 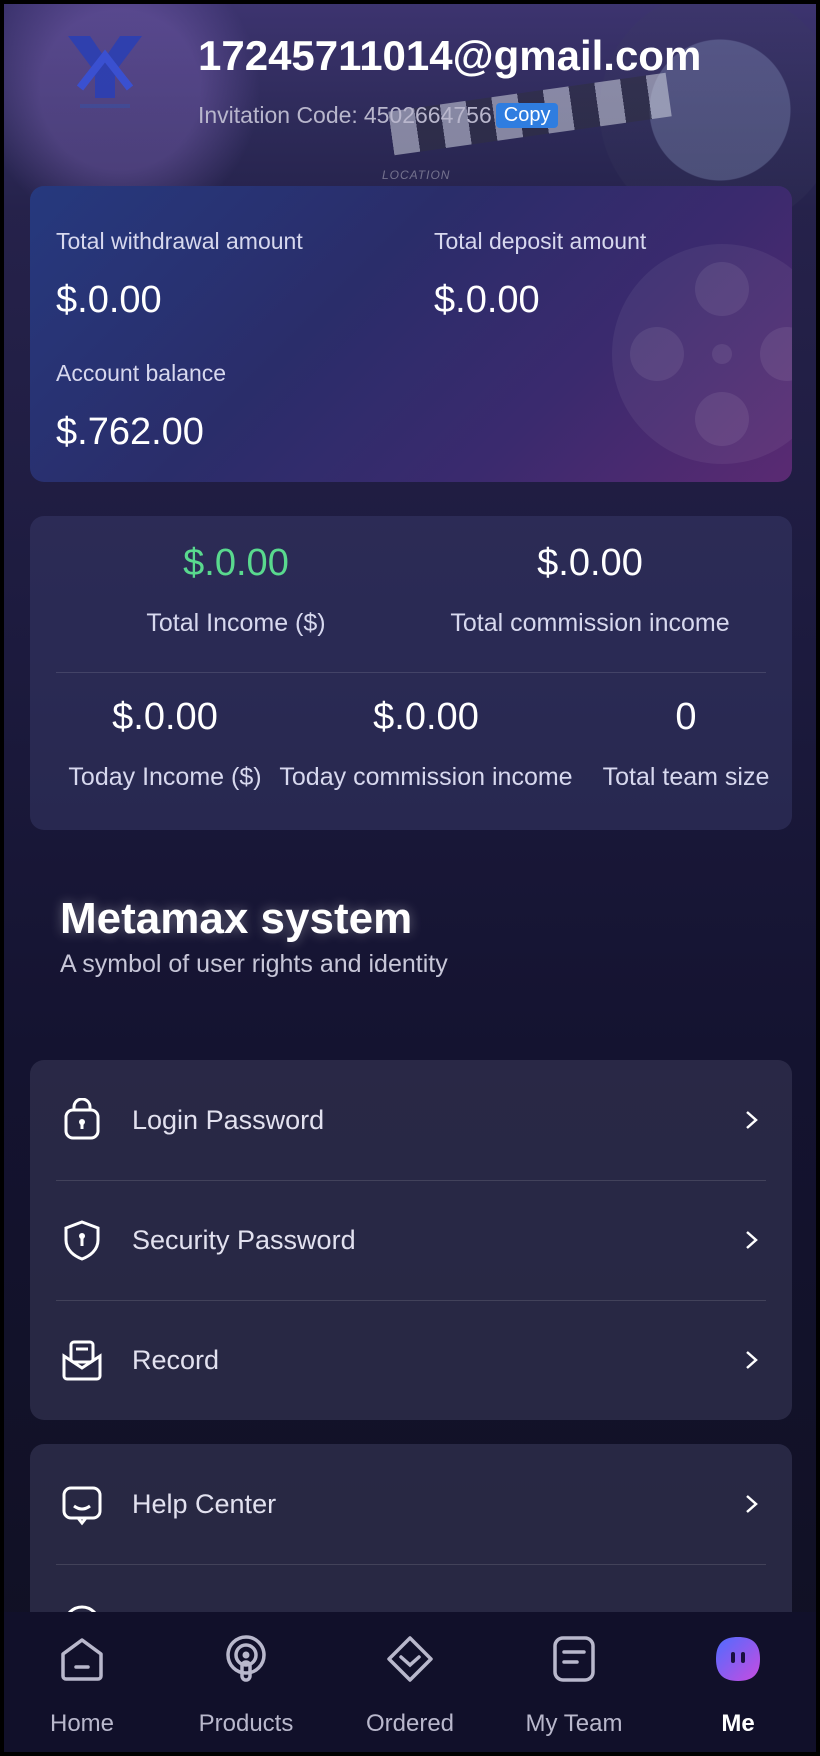 I want to click on stats-divider, so click(x=411, y=672).